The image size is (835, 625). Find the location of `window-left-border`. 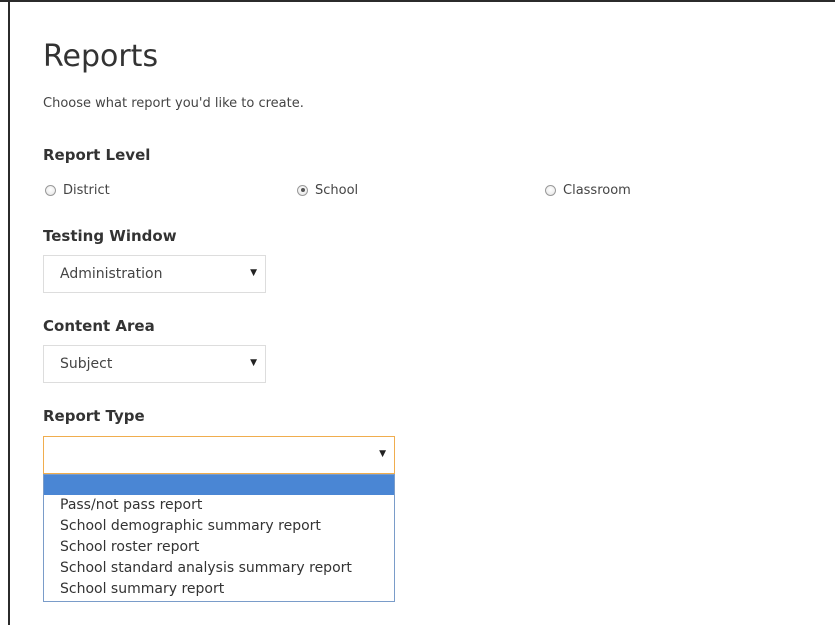

window-left-border is located at coordinates (9, 312).